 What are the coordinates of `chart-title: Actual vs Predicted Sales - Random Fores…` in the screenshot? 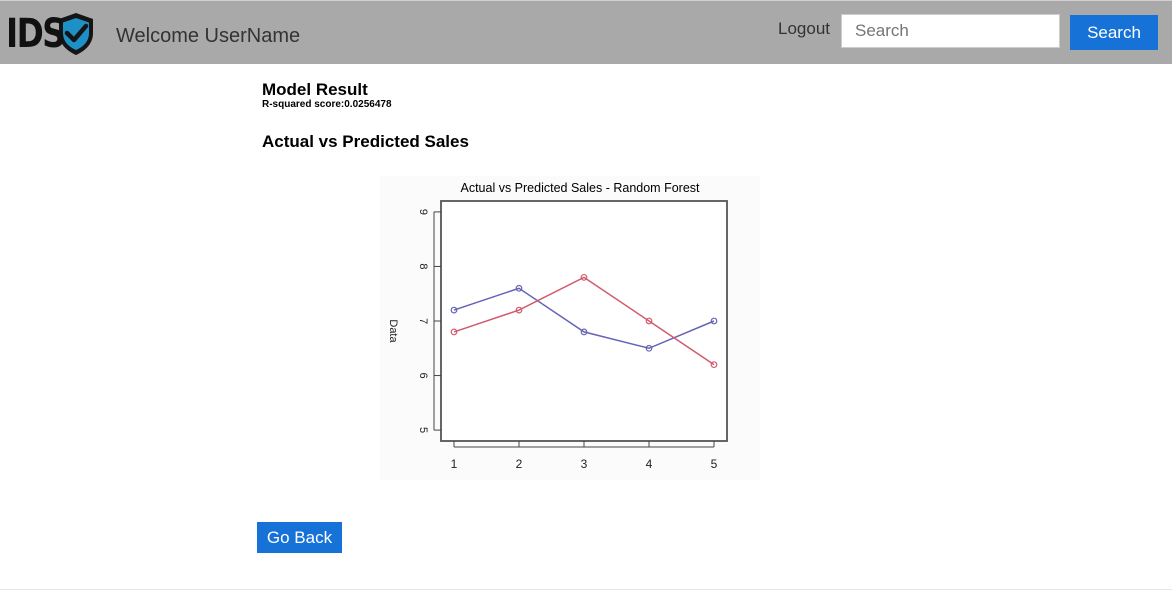 It's located at (581, 188).